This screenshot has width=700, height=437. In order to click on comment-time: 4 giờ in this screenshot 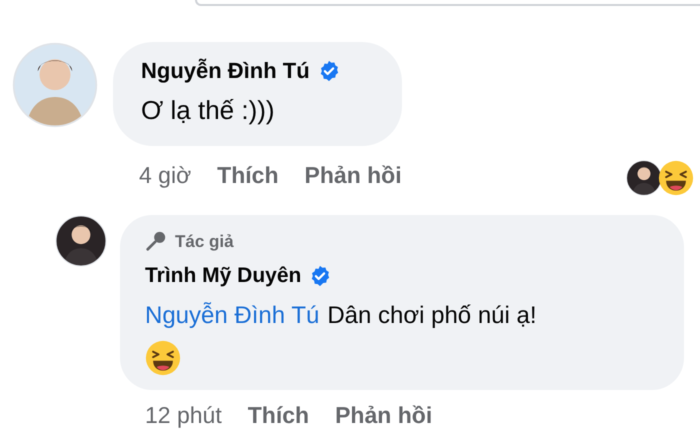, I will do `click(165, 175)`.